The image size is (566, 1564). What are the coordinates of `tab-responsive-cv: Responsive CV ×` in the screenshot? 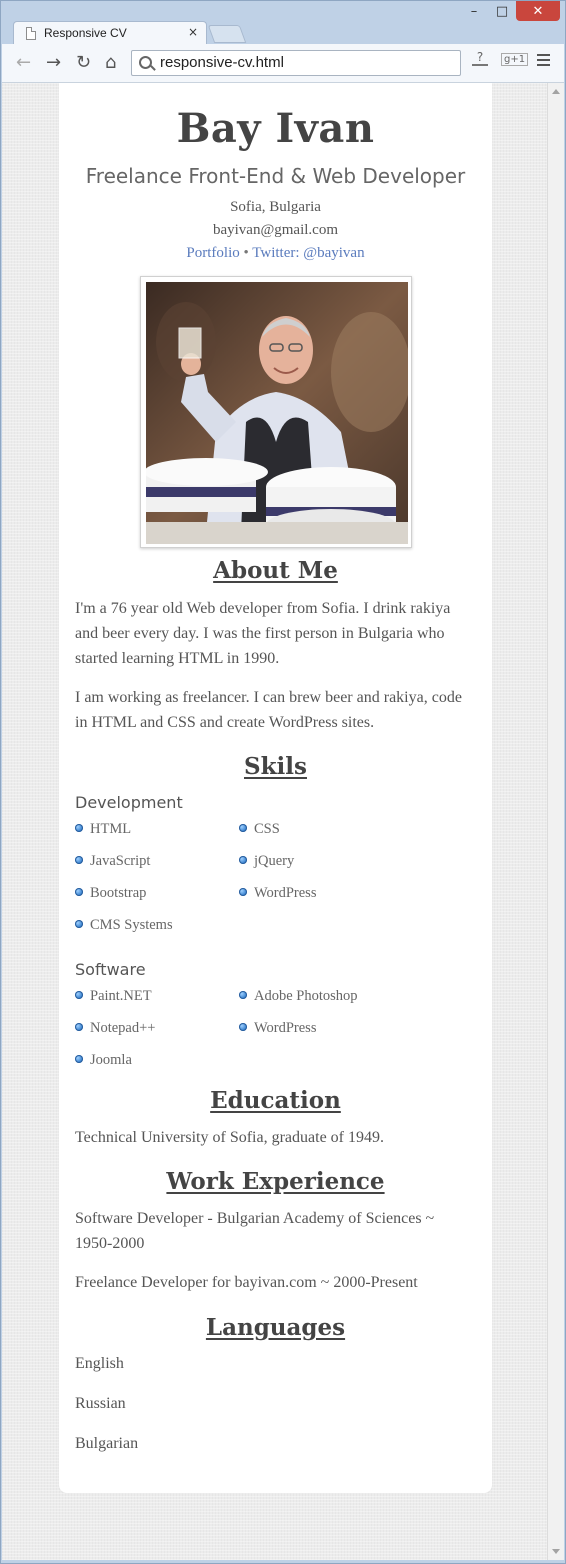 It's located at (110, 33).